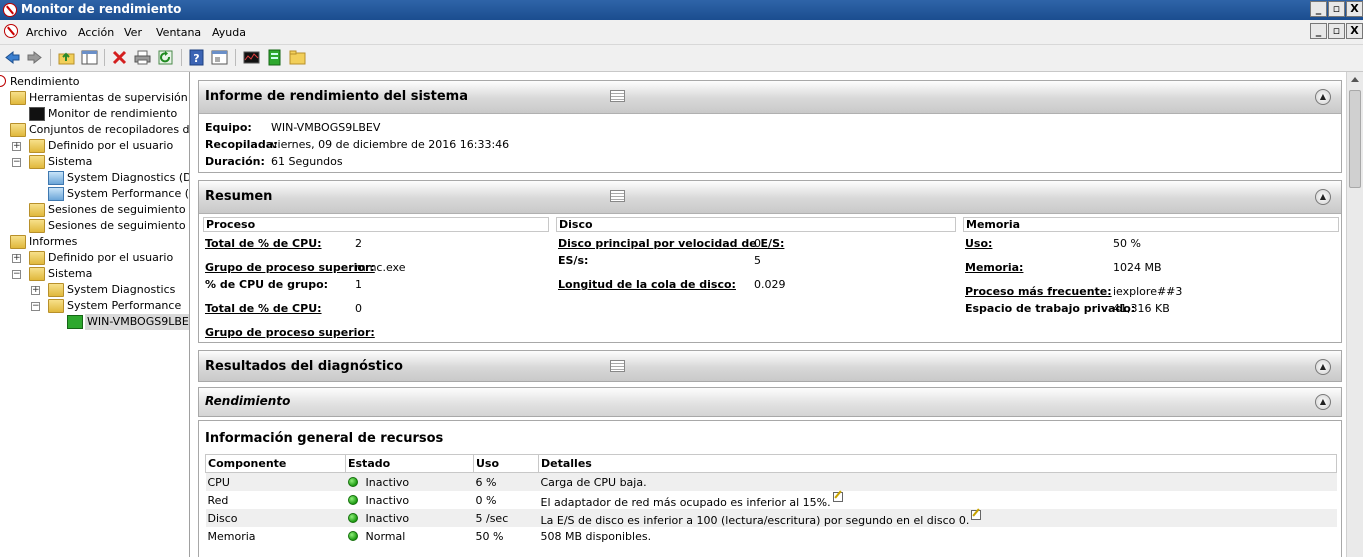  What do you see at coordinates (671, 243) in the screenshot?
I see `disco-principal-label: Disco principal por velocidad de E/S:` at bounding box center [671, 243].